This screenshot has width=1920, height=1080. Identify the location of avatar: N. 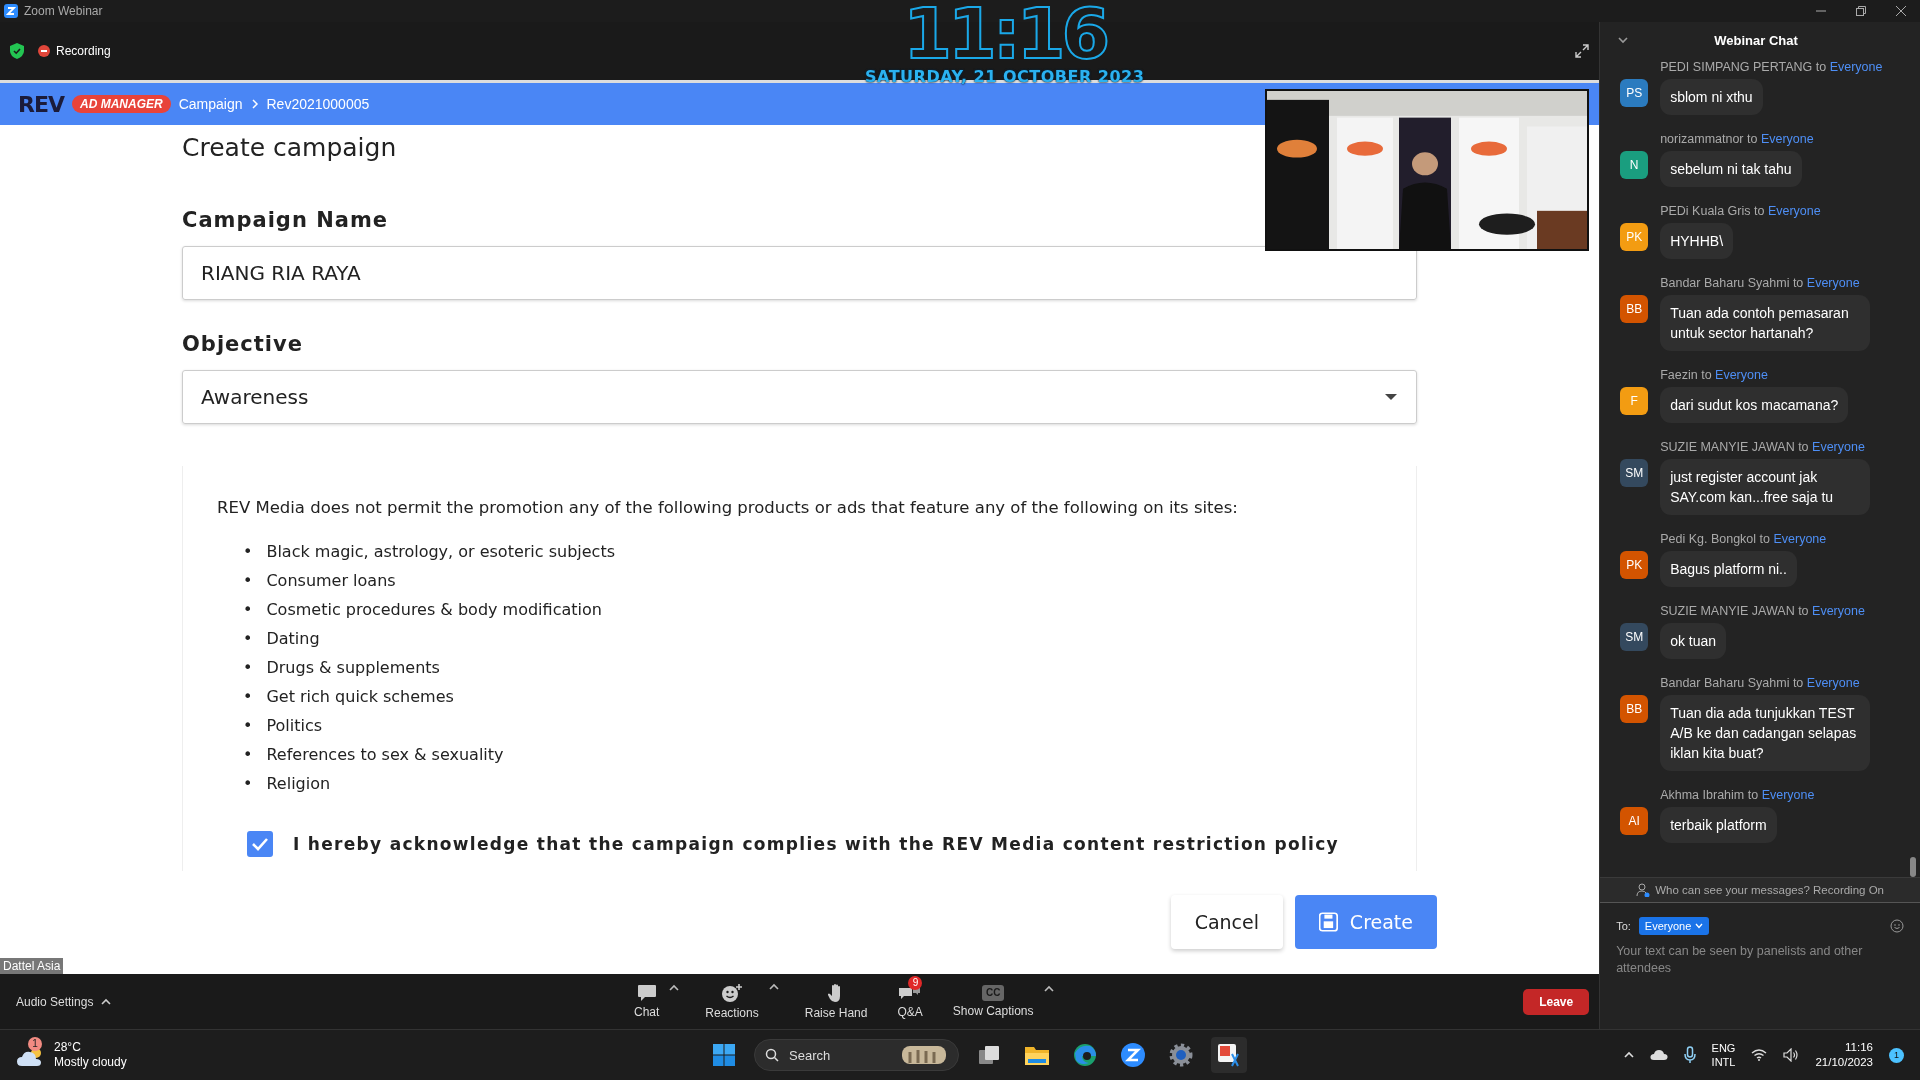
(1634, 165).